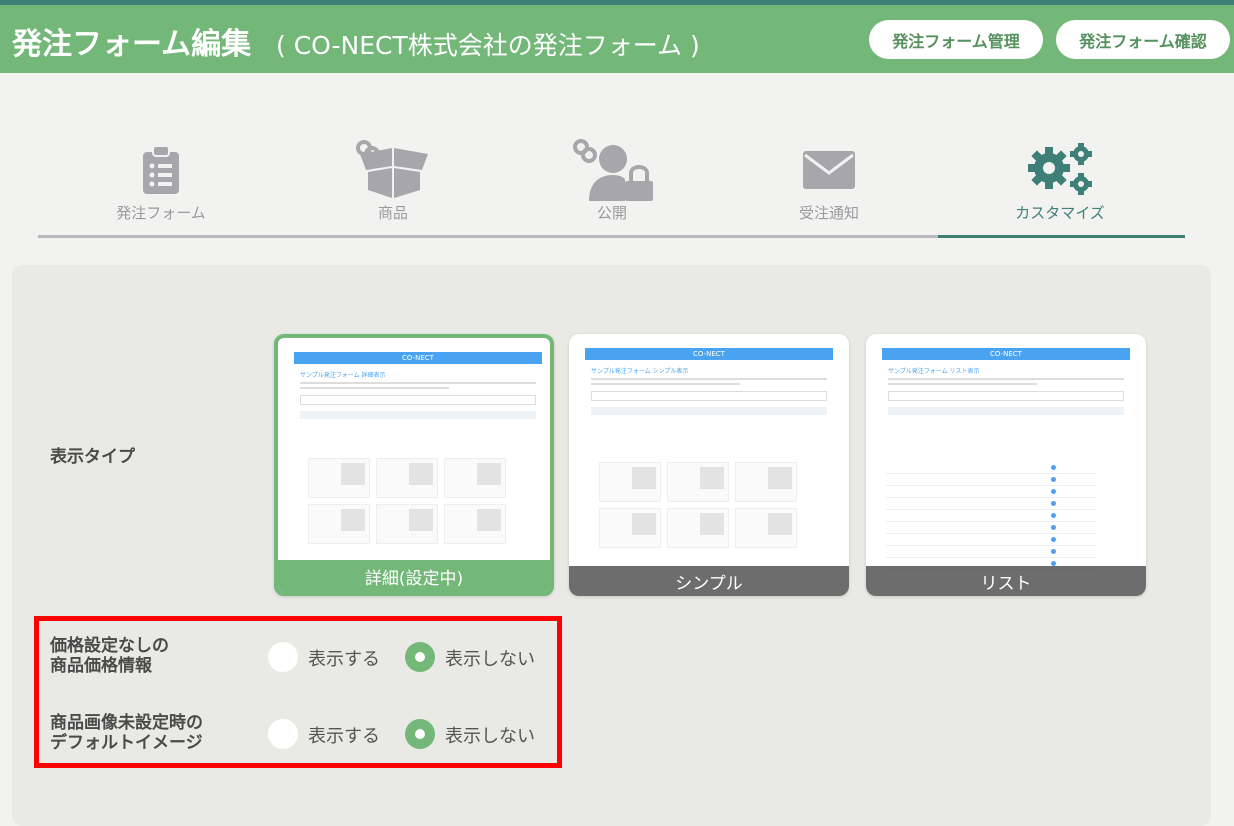 This screenshot has width=1234, height=826. Describe the element at coordinates (343, 375) in the screenshot. I see `preview-title: サンプル発注フォーム 詳細表示` at that location.